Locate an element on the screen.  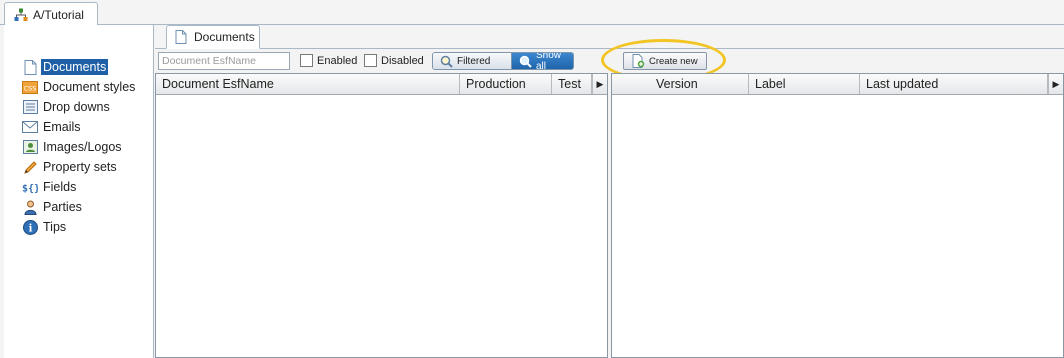
tab-documents-label: Documents is located at coordinates (224, 37).